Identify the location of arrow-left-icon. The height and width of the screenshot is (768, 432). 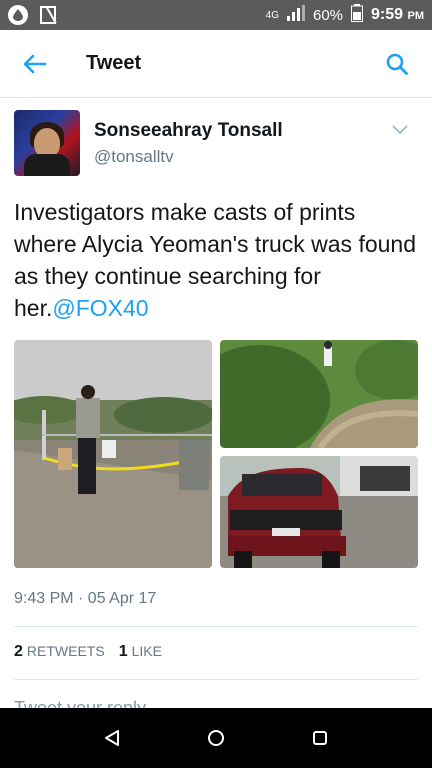
(35, 63).